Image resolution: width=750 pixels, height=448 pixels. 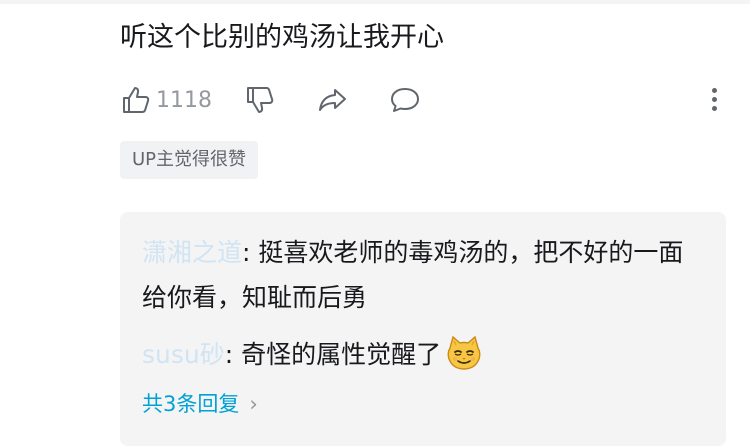 I want to click on view-all-replies-link: 共3条回复 ›, so click(x=200, y=404).